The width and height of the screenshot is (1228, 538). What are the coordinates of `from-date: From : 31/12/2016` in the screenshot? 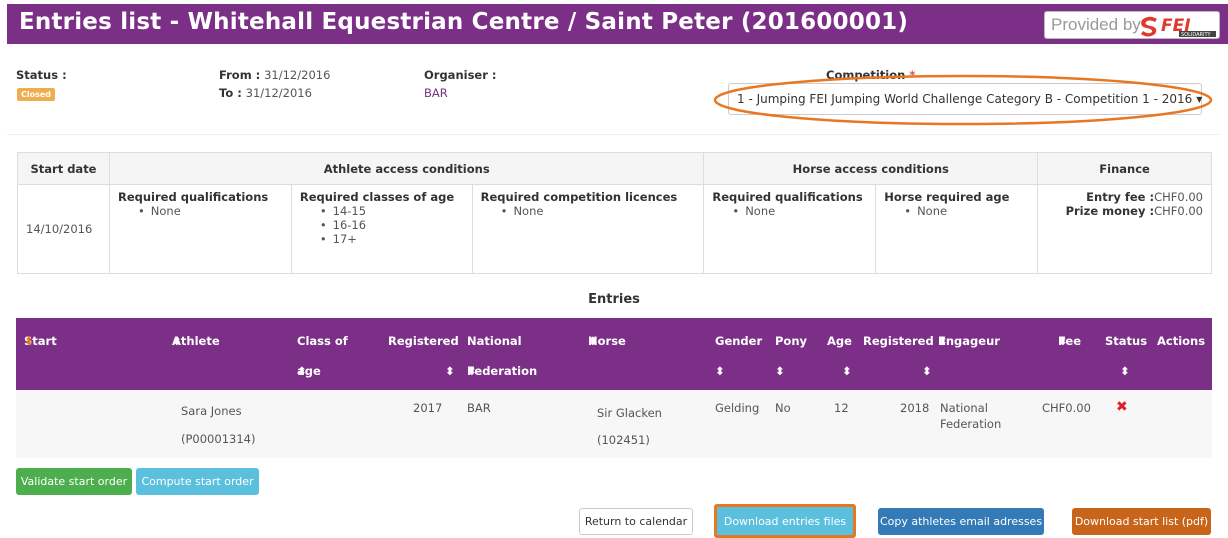 It's located at (274, 75).